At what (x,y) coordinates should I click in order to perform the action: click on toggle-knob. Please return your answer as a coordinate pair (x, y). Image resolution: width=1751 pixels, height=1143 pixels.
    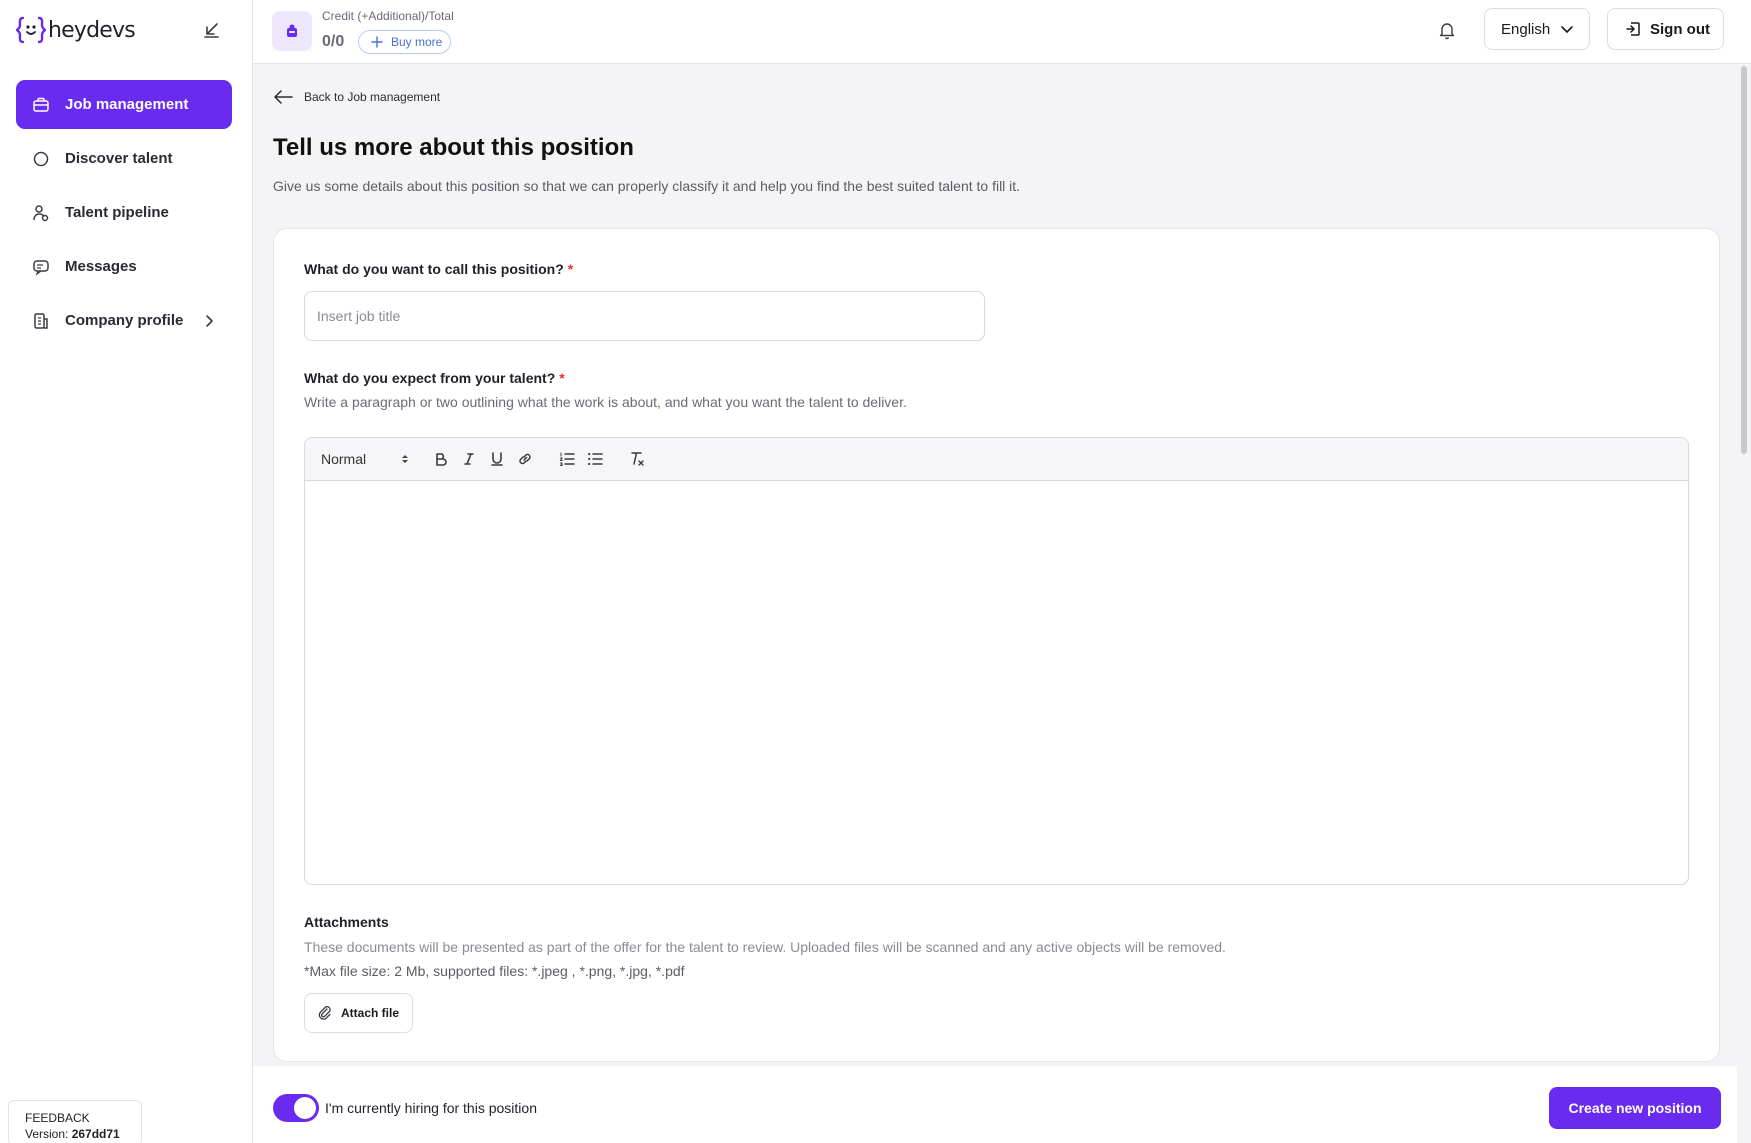
    Looking at the image, I should click on (305, 1108).